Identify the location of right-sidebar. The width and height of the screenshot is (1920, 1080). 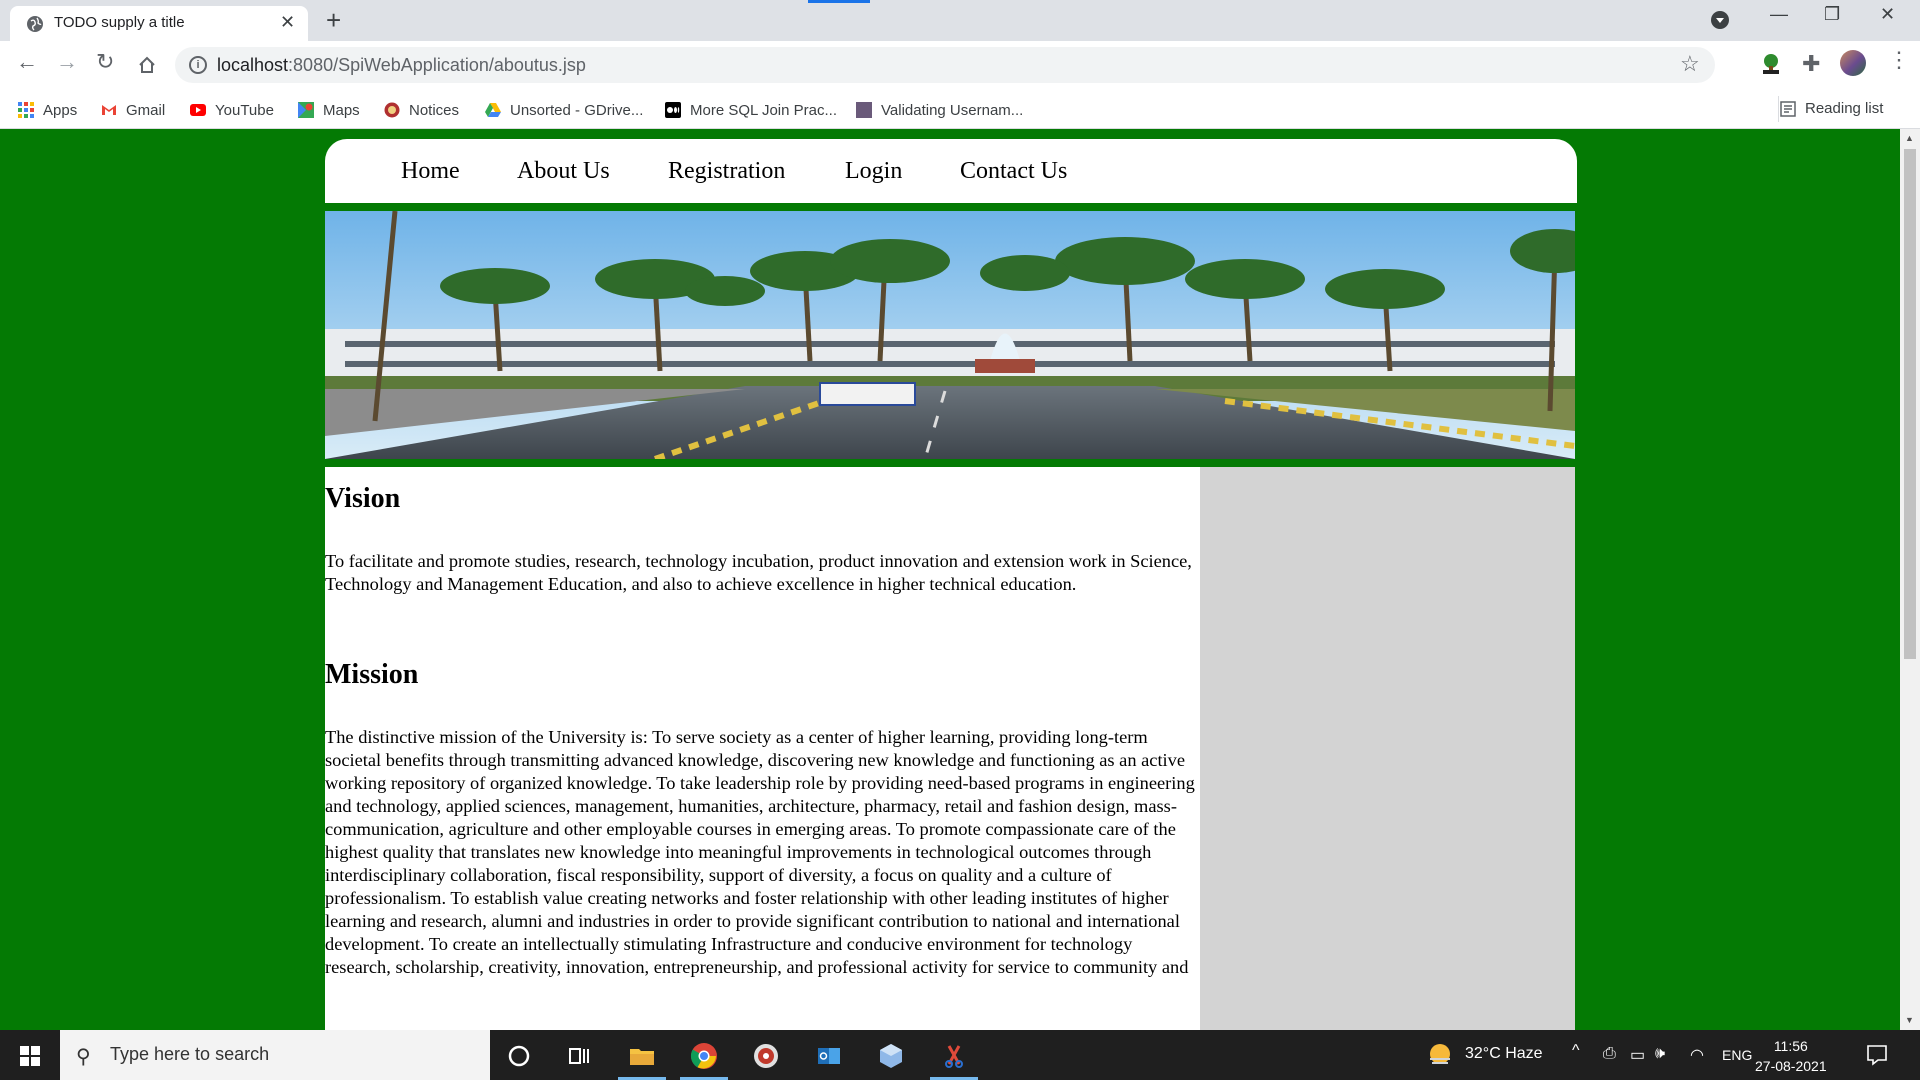
(1387, 748).